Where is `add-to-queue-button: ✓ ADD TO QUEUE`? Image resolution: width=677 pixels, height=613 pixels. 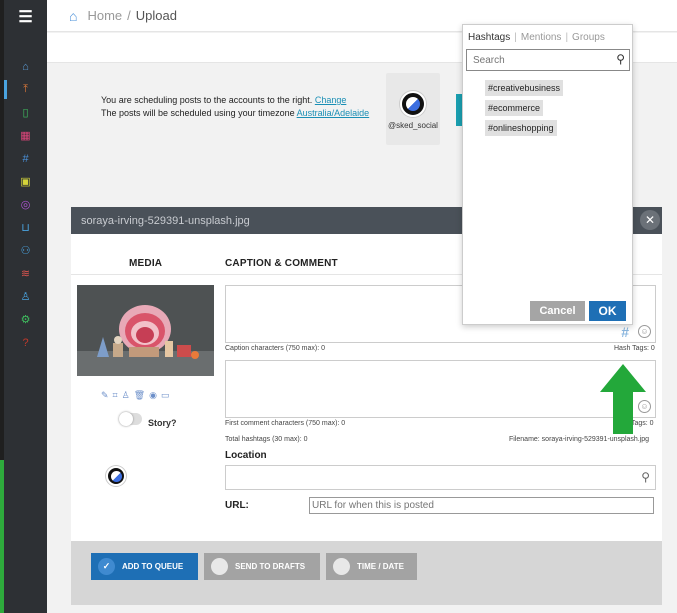
add-to-queue-button: ✓ ADD TO QUEUE is located at coordinates (144, 566).